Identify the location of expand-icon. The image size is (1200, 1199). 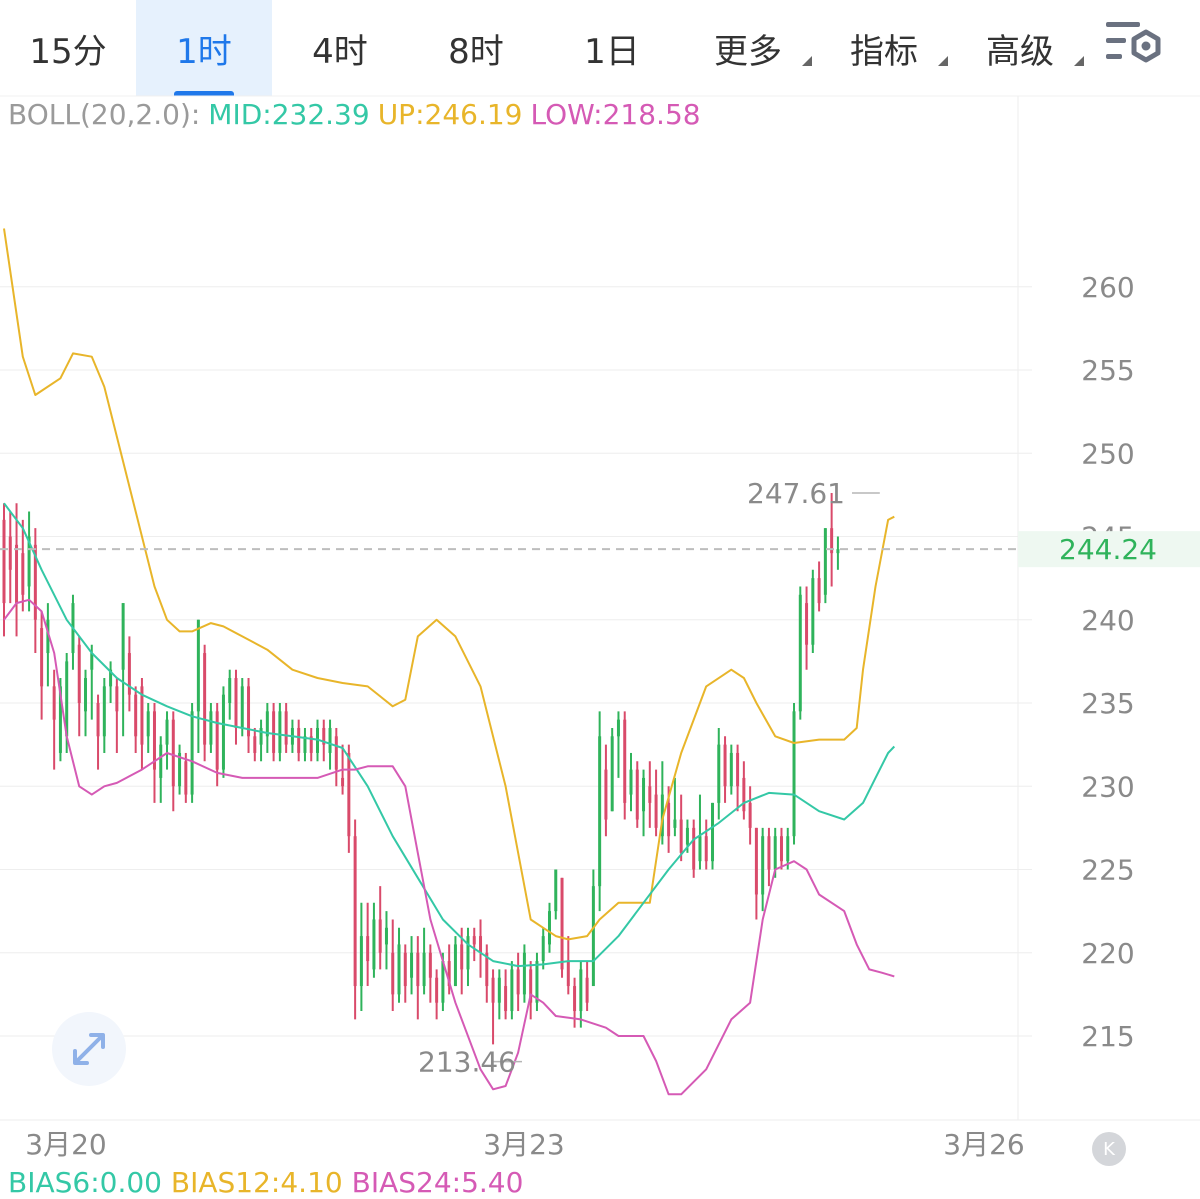
(89, 1049).